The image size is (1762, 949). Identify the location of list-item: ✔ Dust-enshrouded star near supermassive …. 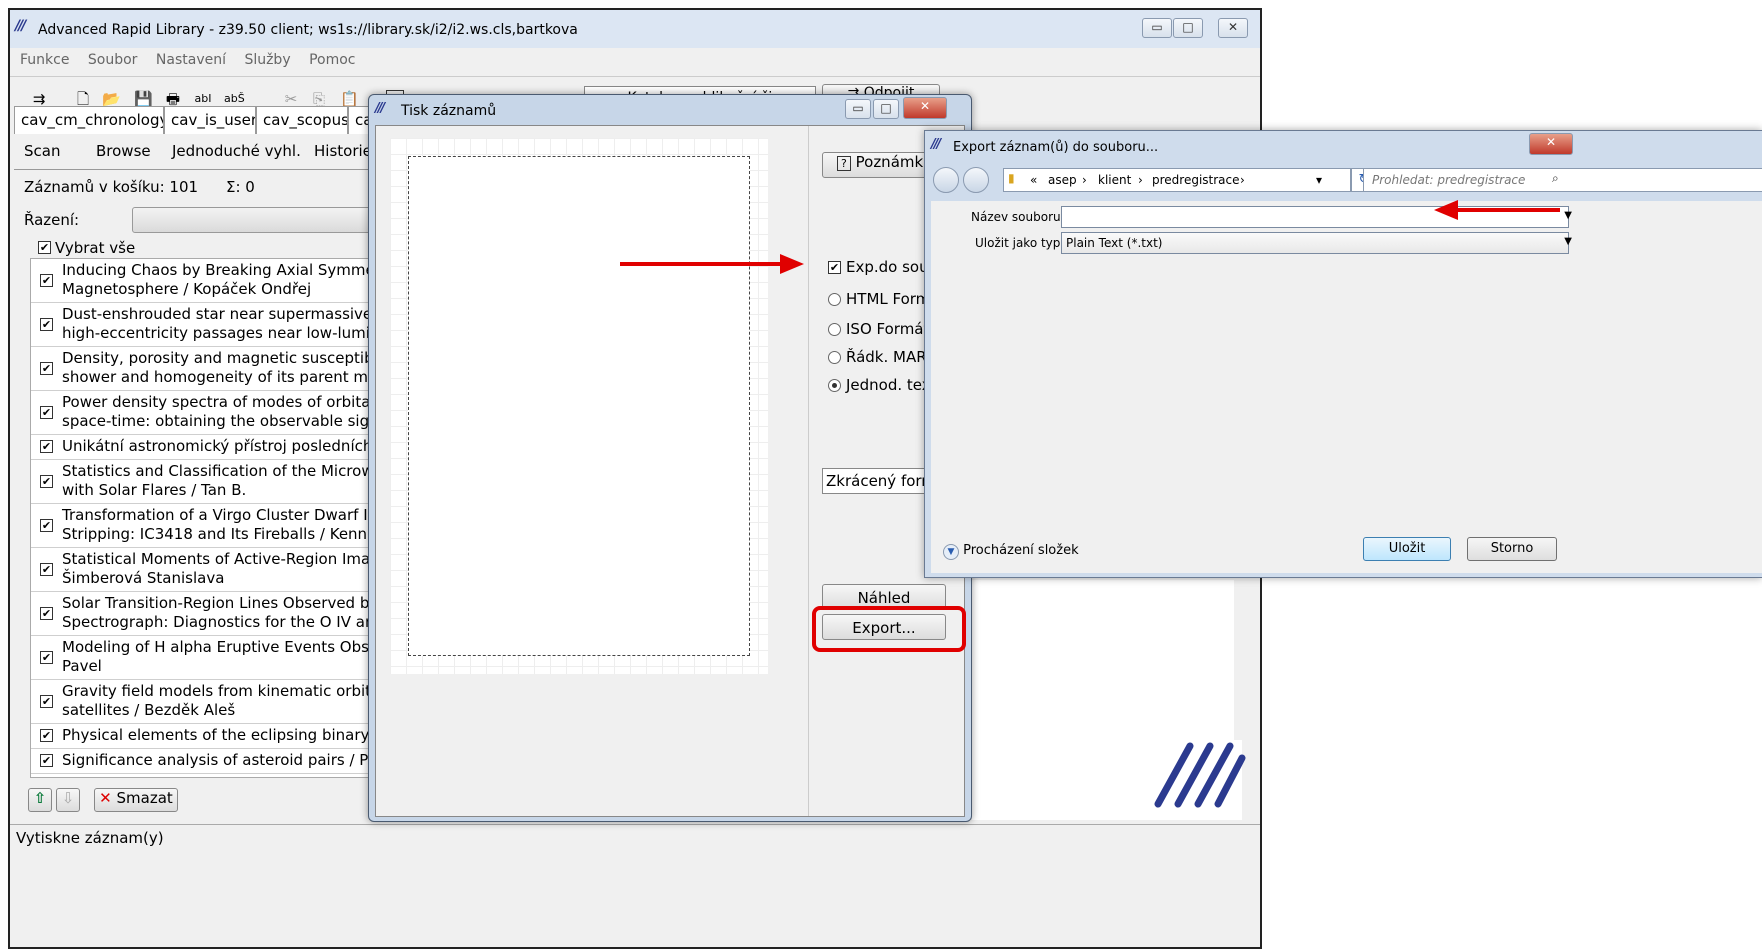
(201, 325).